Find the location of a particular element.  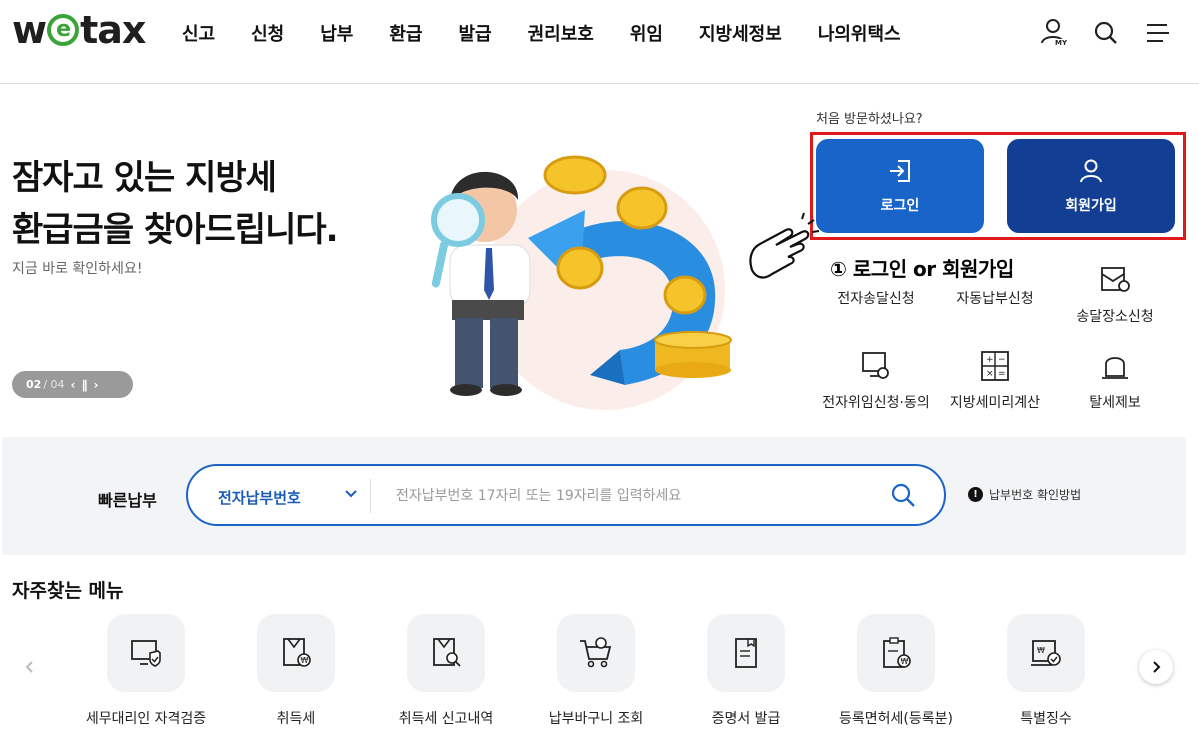

header-icons: MY is located at coordinates (1106, 33).